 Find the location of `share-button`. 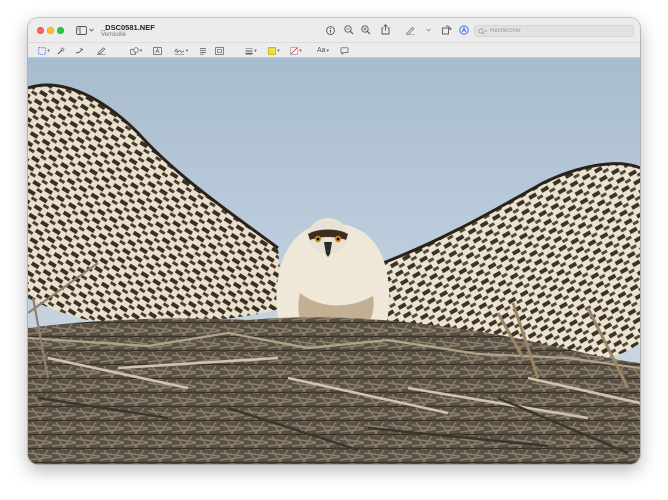

share-button is located at coordinates (385, 29).